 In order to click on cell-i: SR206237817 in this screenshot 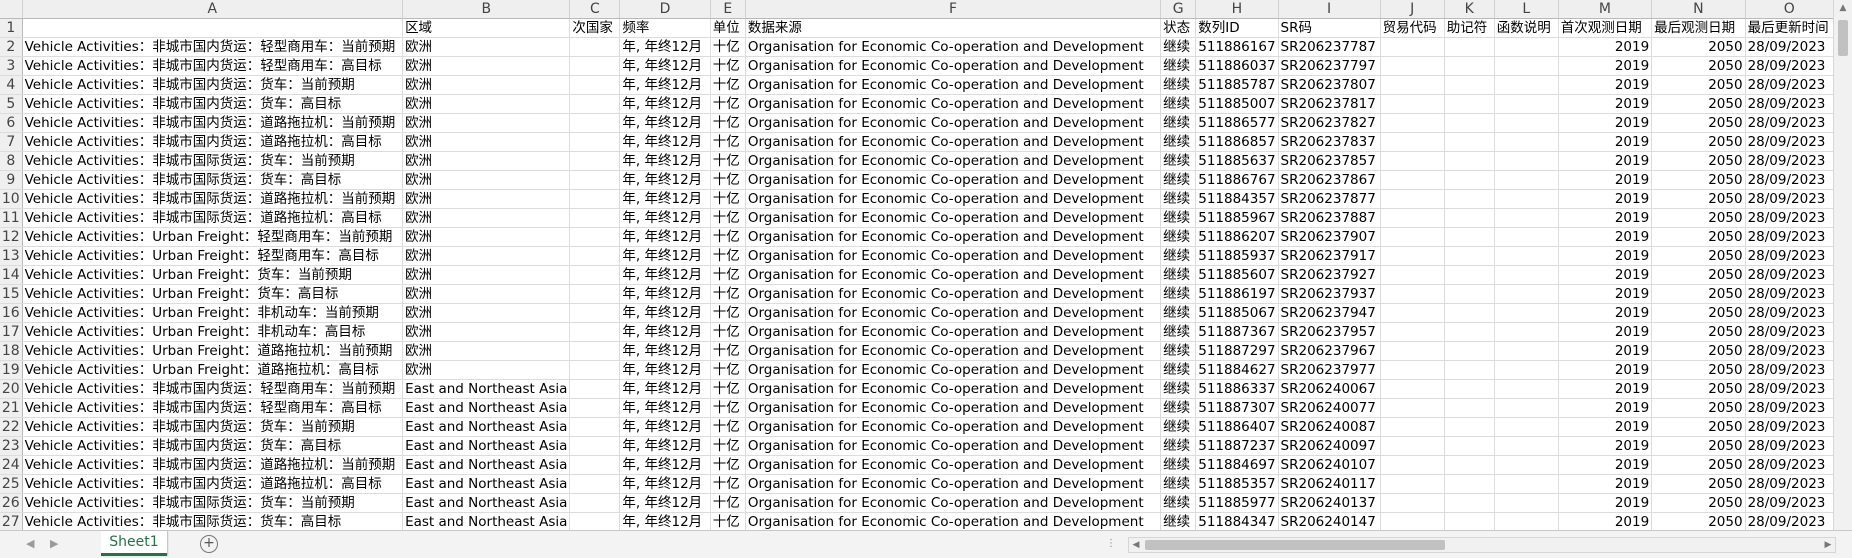, I will do `click(1329, 104)`.